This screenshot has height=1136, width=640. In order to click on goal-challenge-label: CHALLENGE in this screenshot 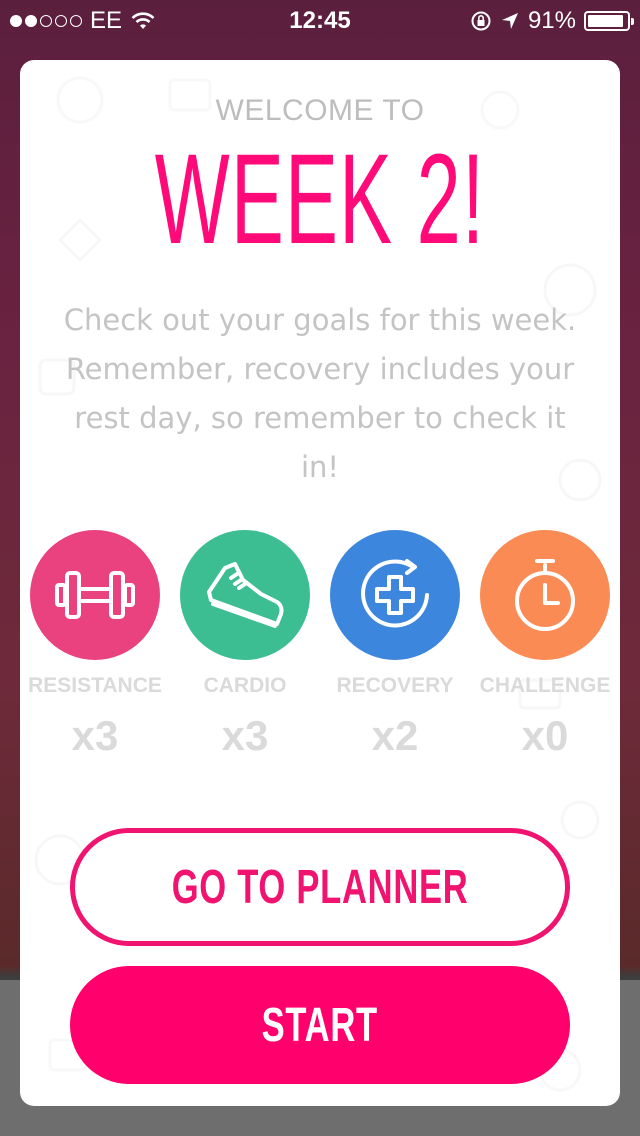, I will do `click(545, 685)`.